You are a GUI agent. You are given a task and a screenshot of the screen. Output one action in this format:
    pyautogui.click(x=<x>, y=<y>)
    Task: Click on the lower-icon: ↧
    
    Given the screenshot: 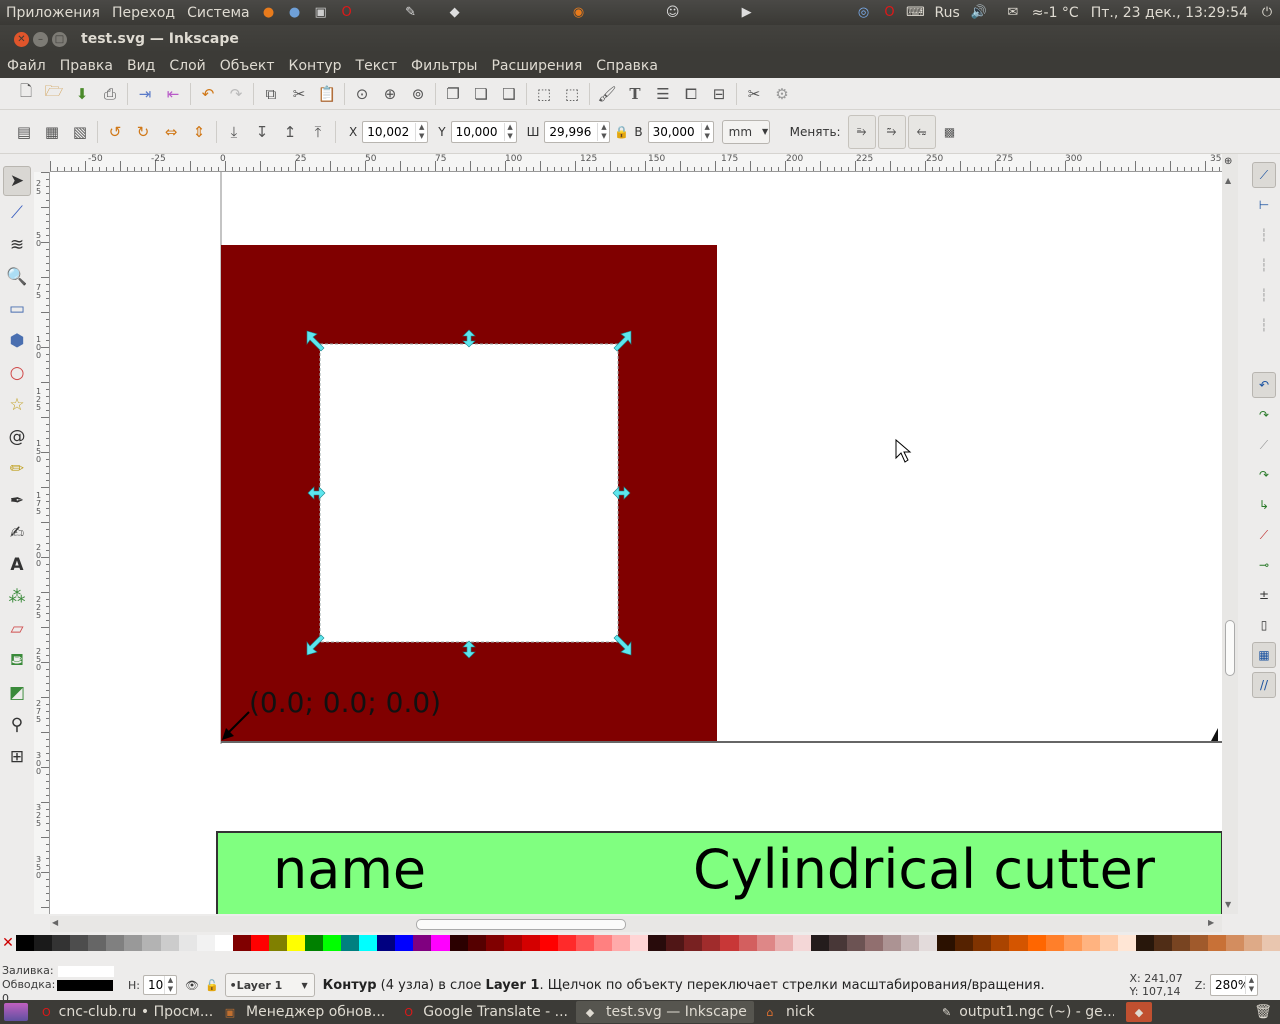 What is the action you would take?
    pyautogui.click(x=262, y=132)
    